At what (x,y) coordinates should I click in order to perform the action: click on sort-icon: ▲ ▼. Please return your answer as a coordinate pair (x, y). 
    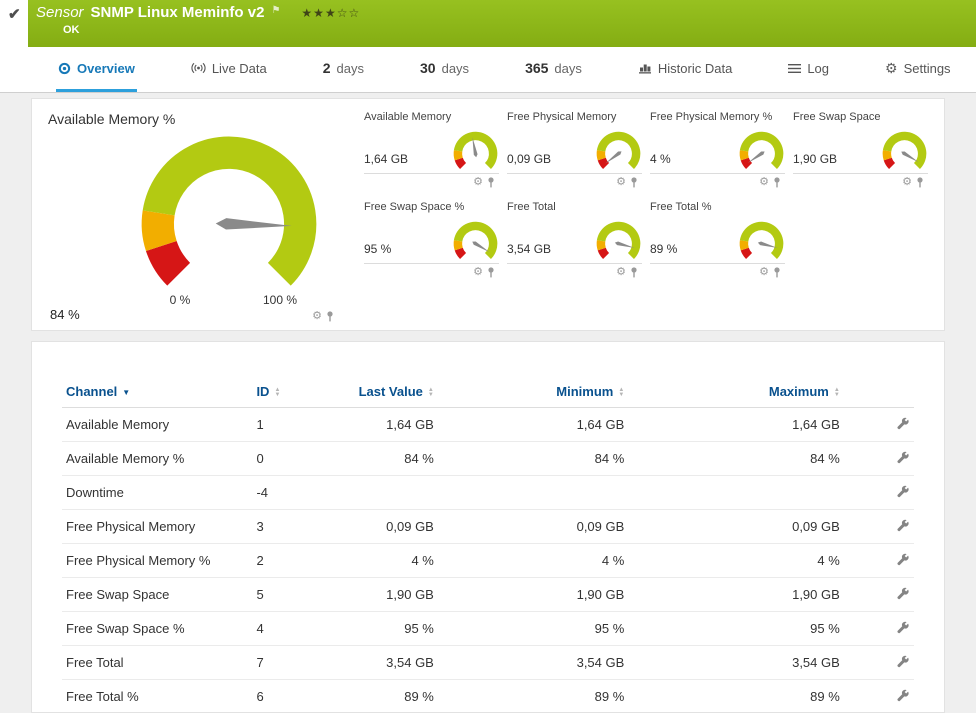
    Looking at the image, I should click on (277, 392).